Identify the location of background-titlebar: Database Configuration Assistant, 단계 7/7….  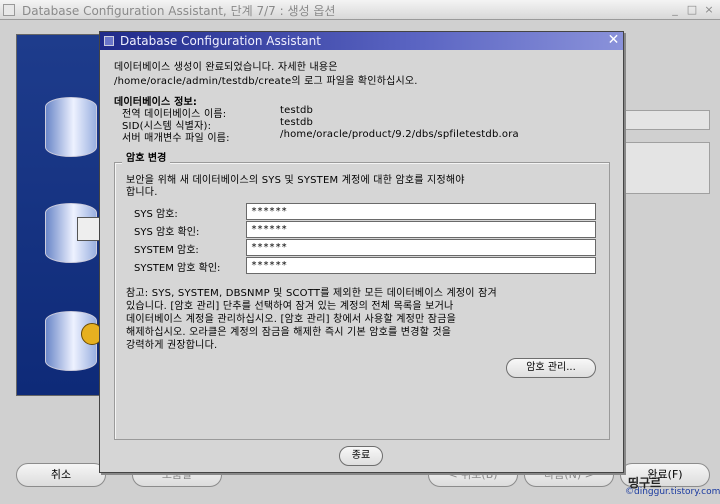
(360, 10).